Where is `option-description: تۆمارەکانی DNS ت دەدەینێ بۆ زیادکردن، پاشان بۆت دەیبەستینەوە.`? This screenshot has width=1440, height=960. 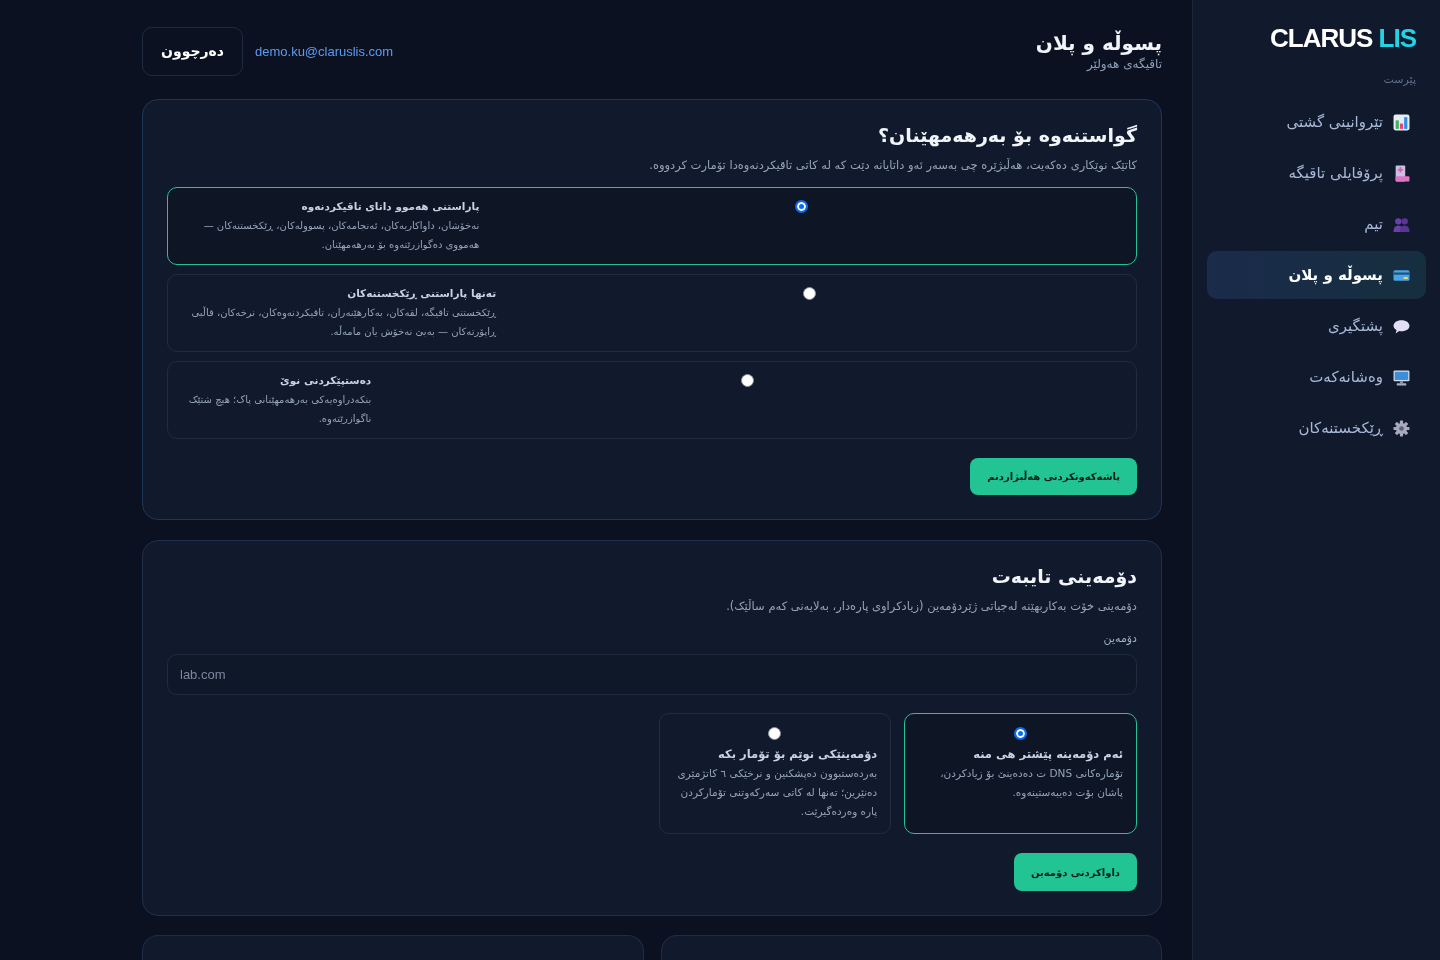
option-description: تۆمارەکانی DNS ت دەدەینێ بۆ زیادکردن، پاشان بۆت دەیبەستینەوە. is located at coordinates (1031, 783).